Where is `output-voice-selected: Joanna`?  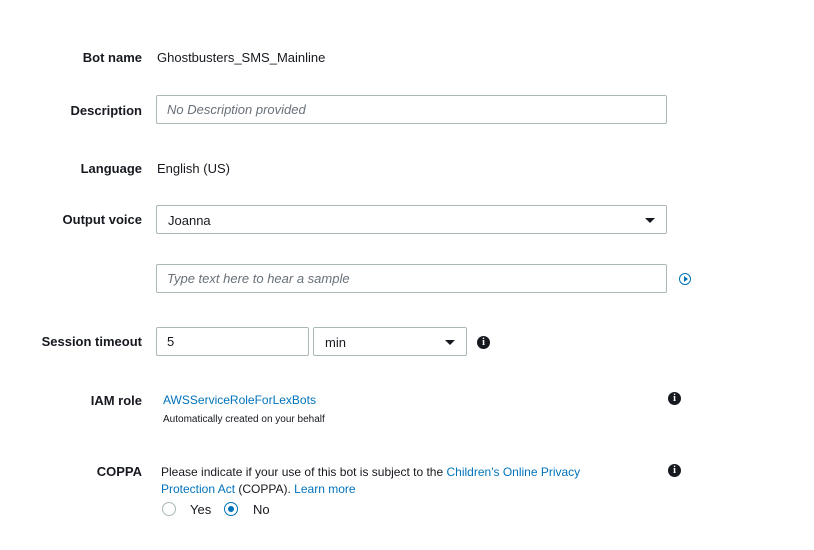 output-voice-selected: Joanna is located at coordinates (189, 220).